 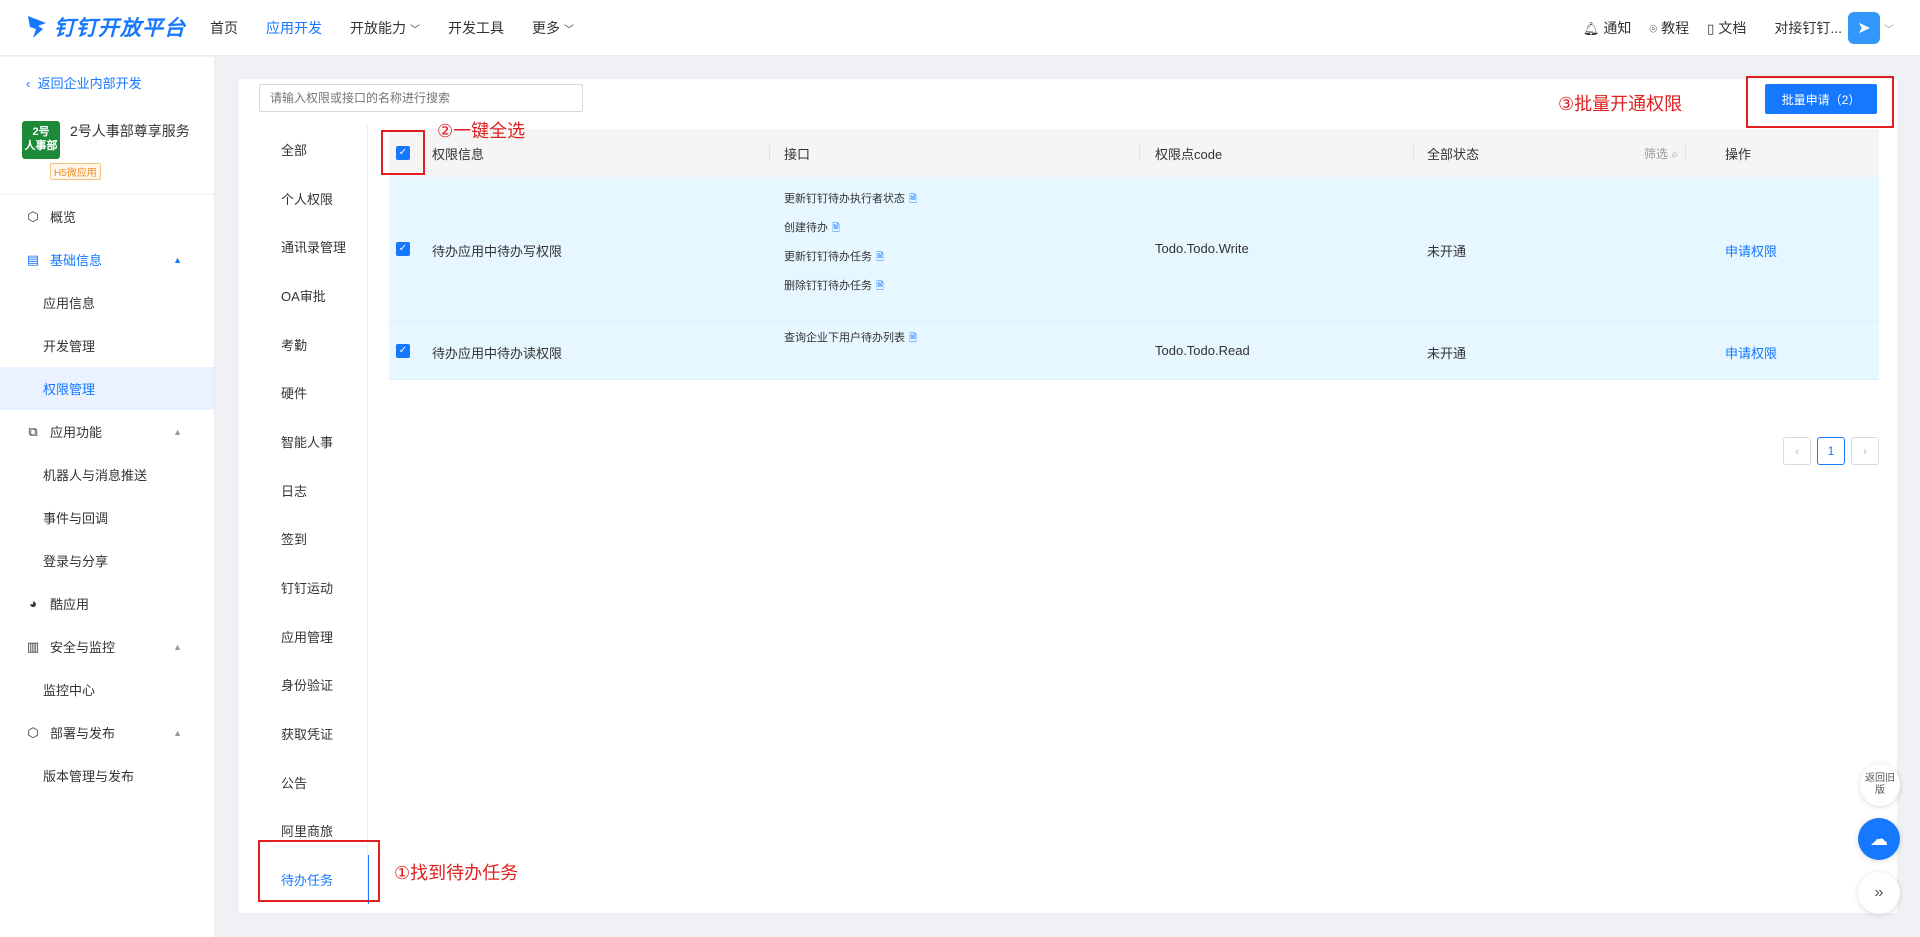 I want to click on back-link: ‹ 返回企业内部开发, so click(x=84, y=82).